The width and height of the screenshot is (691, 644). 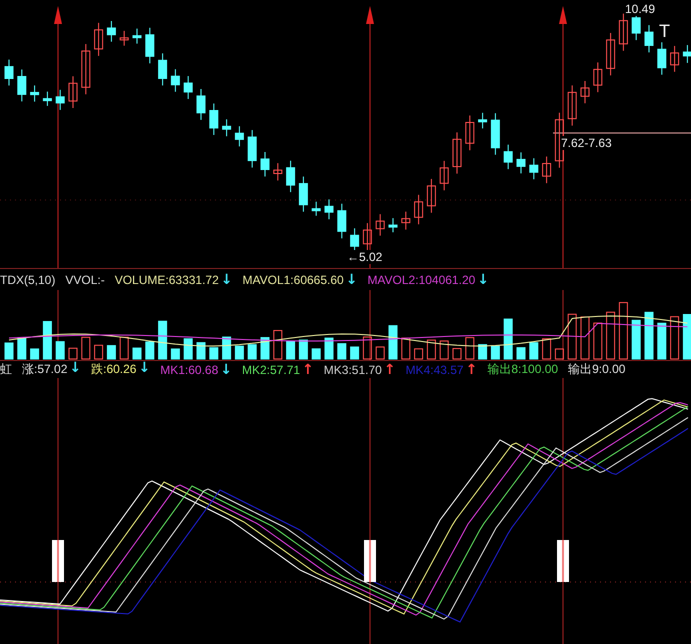 I want to click on indicator-reading: 跌:60.26, so click(x=113, y=369).